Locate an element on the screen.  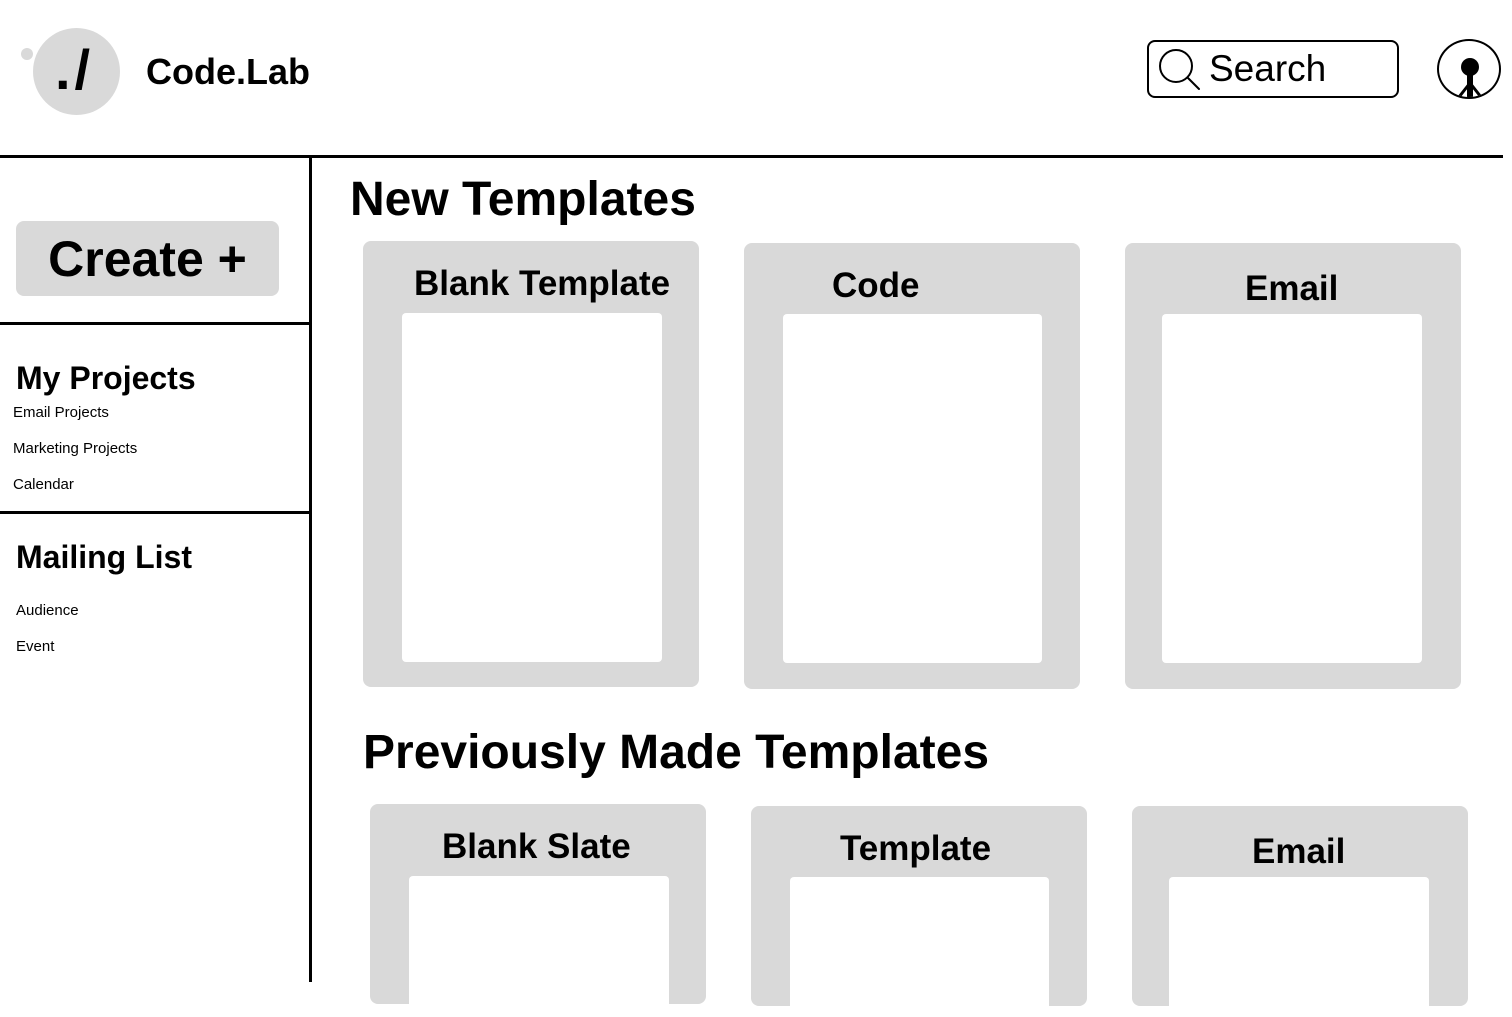
header-divider is located at coordinates (751, 156).